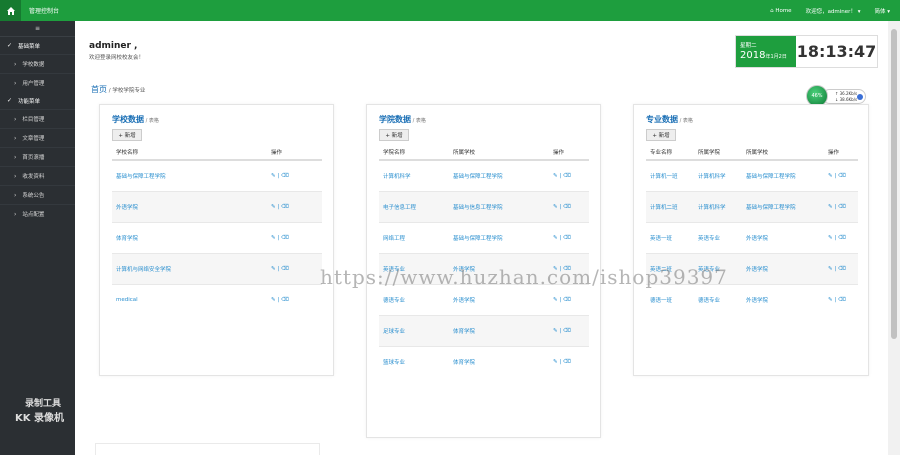 Image resolution: width=900 pixels, height=455 pixels. I want to click on table-row: 计算机一班 计算机科学 基础与保障工程学院 ✎ | ⌫, so click(752, 175).